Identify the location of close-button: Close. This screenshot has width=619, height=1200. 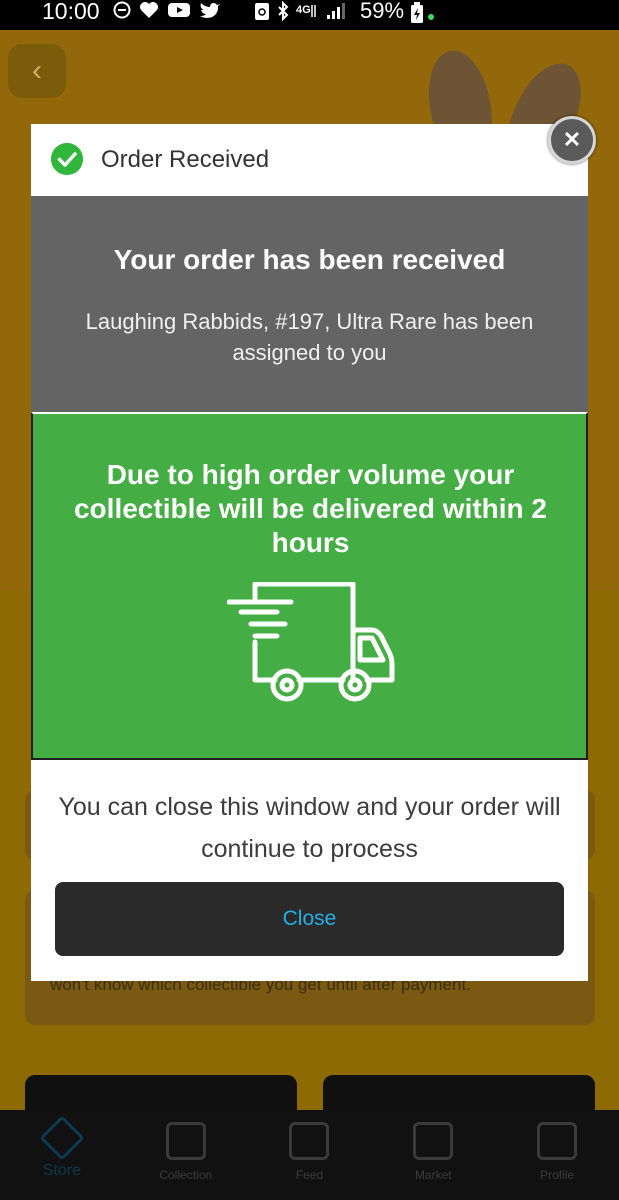
(309, 919).